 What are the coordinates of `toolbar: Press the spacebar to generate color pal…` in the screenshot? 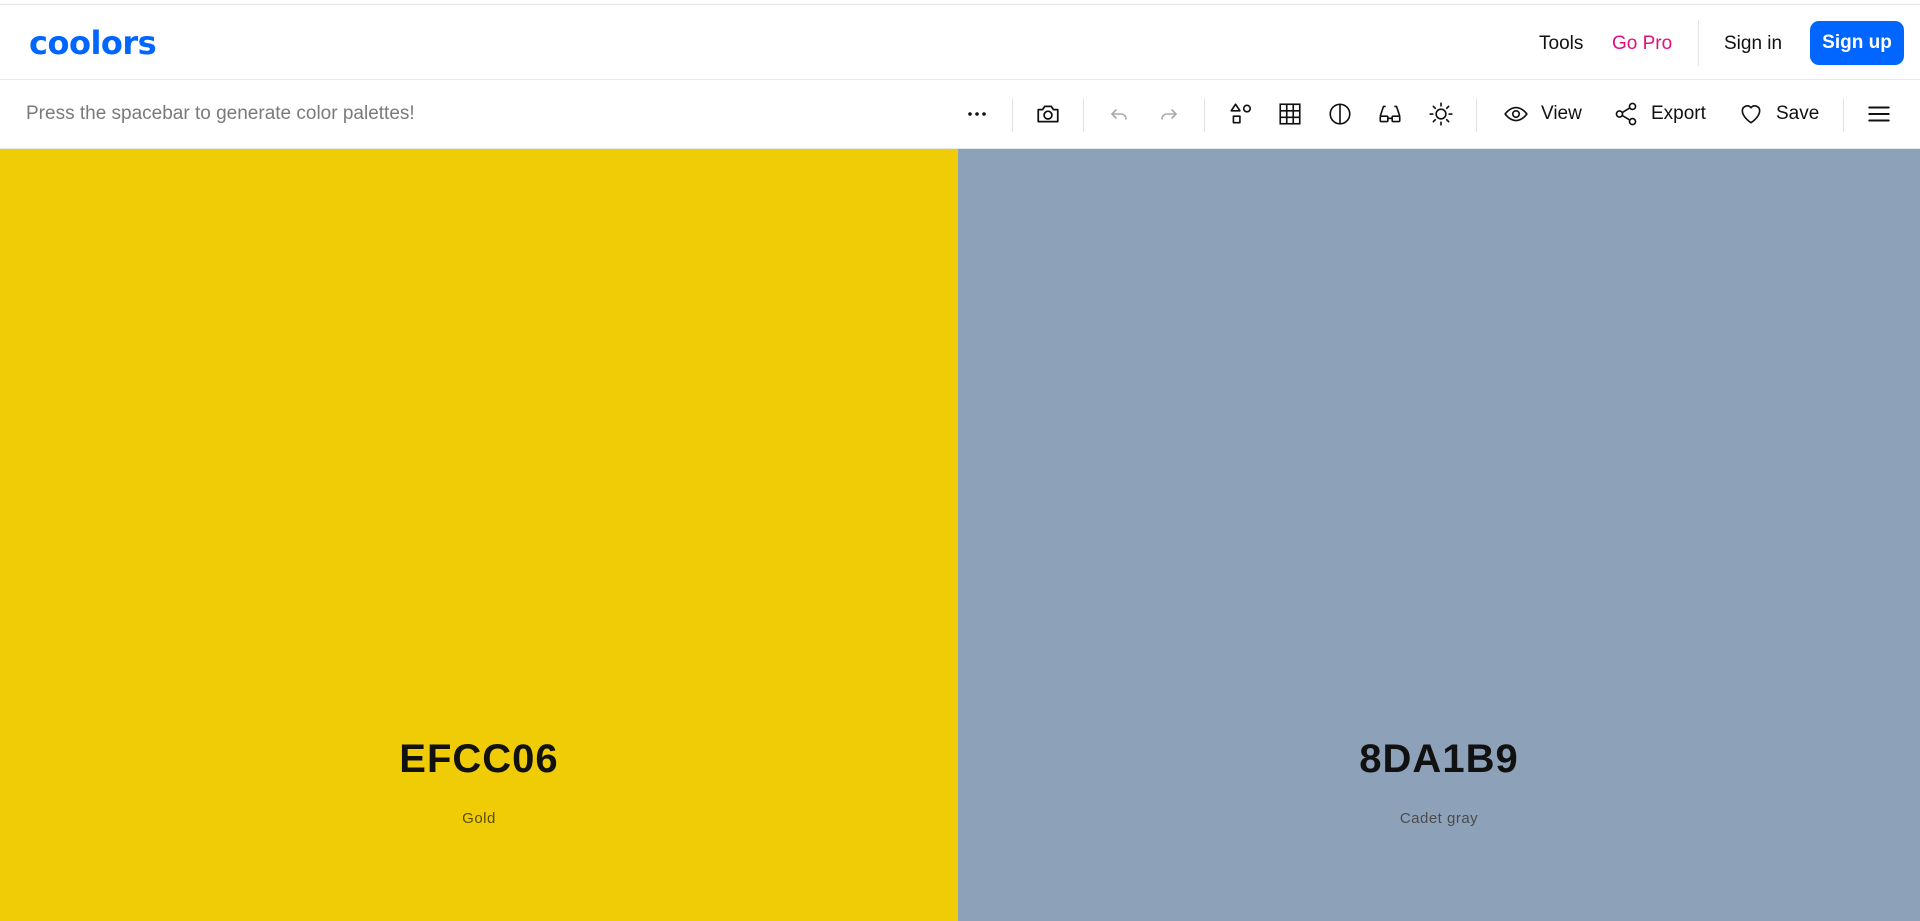 It's located at (960, 114).